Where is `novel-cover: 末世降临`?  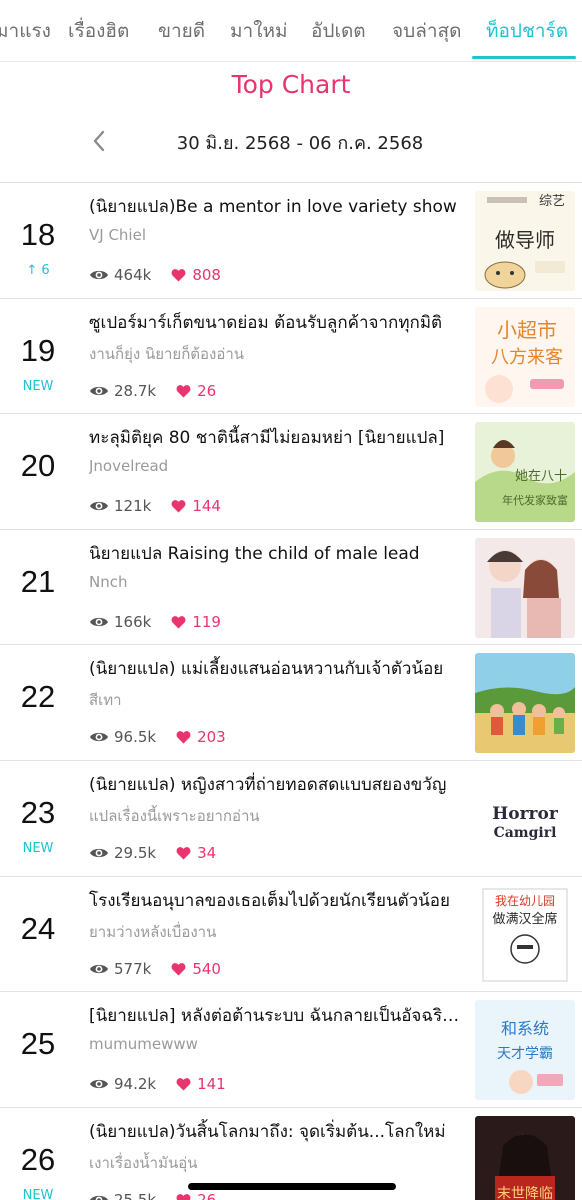 novel-cover: 末世降临 is located at coordinates (525, 1157).